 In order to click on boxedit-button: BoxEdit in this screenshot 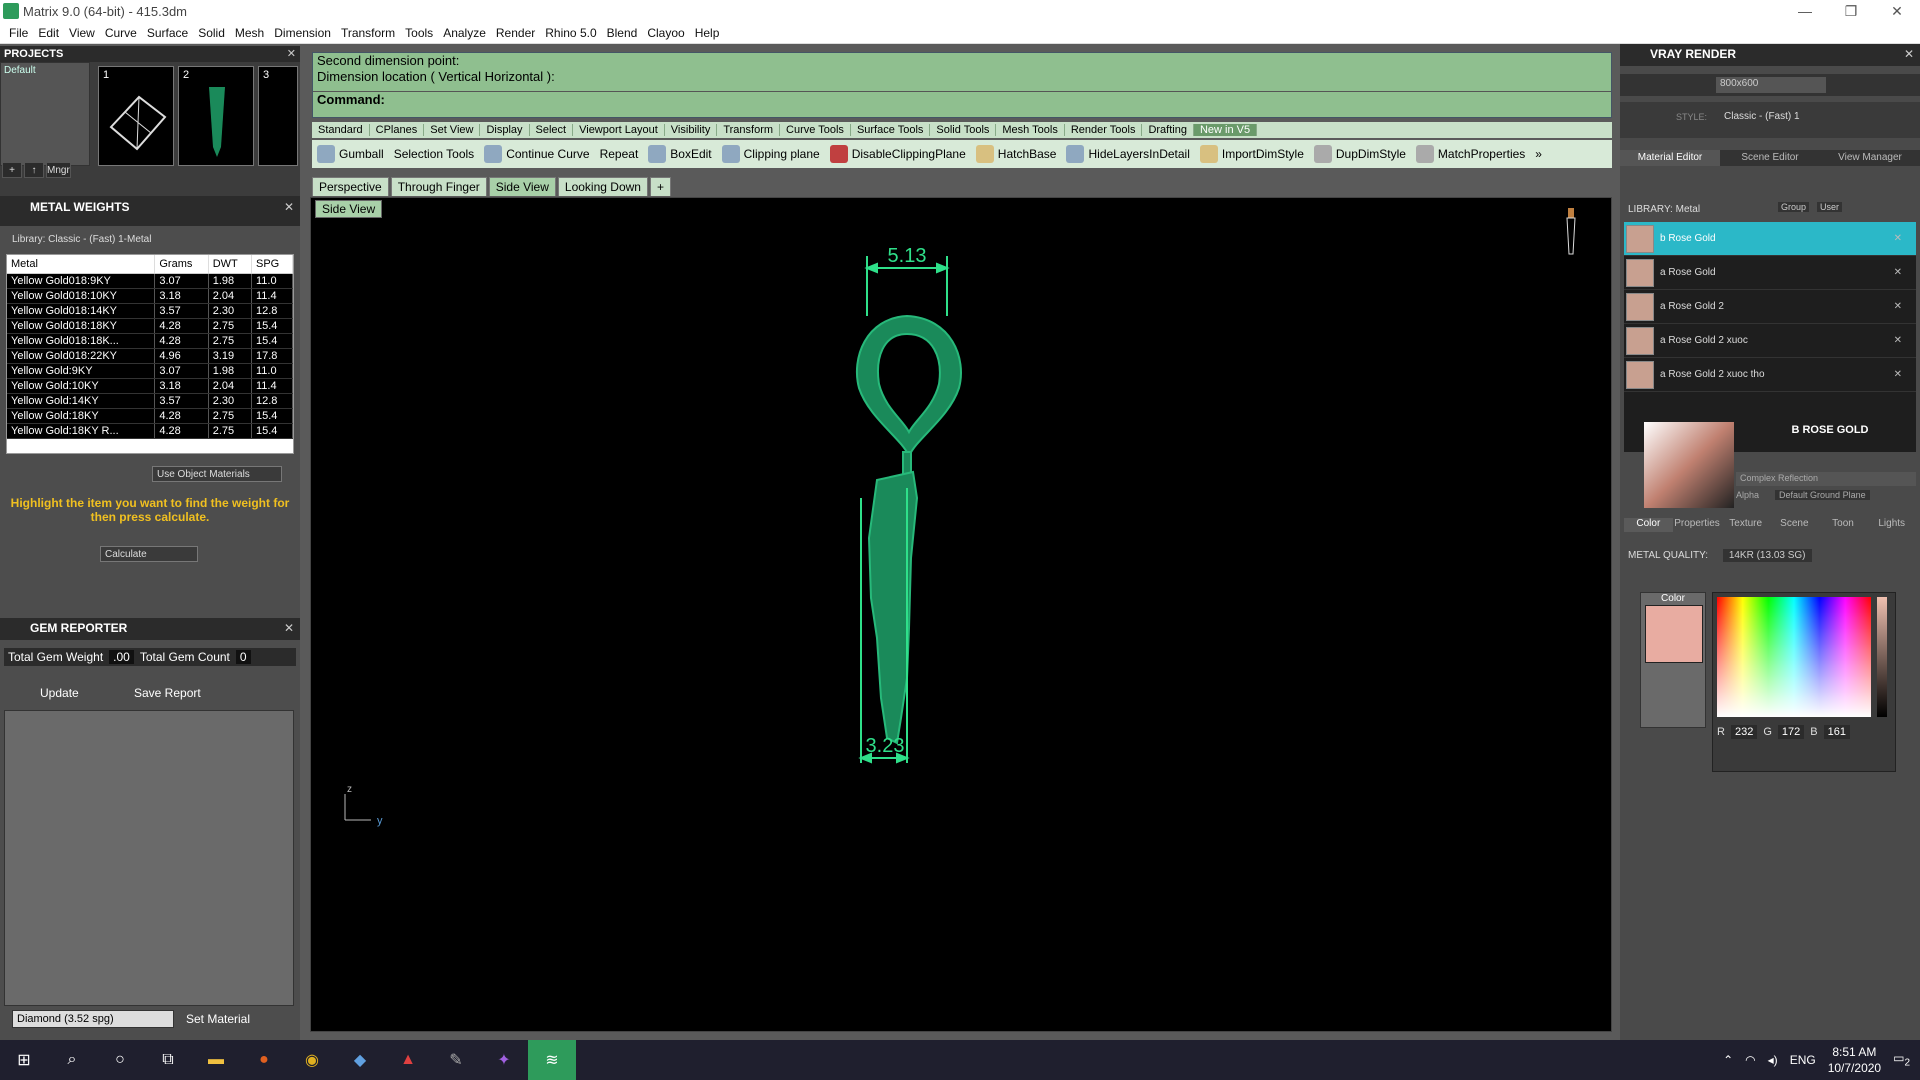, I will do `click(679, 154)`.